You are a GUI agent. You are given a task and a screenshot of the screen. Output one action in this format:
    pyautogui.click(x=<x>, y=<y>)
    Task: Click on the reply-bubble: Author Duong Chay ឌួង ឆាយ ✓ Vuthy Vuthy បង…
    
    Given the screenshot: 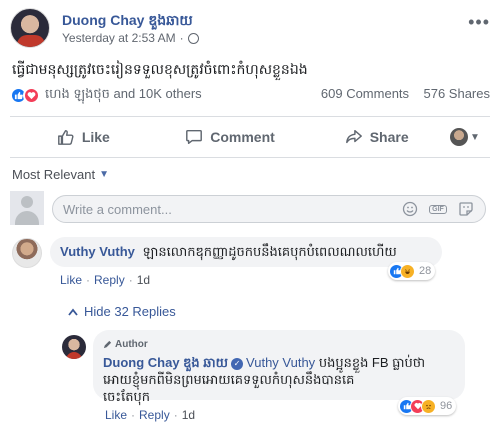 What is the action you would take?
    pyautogui.click(x=279, y=367)
    